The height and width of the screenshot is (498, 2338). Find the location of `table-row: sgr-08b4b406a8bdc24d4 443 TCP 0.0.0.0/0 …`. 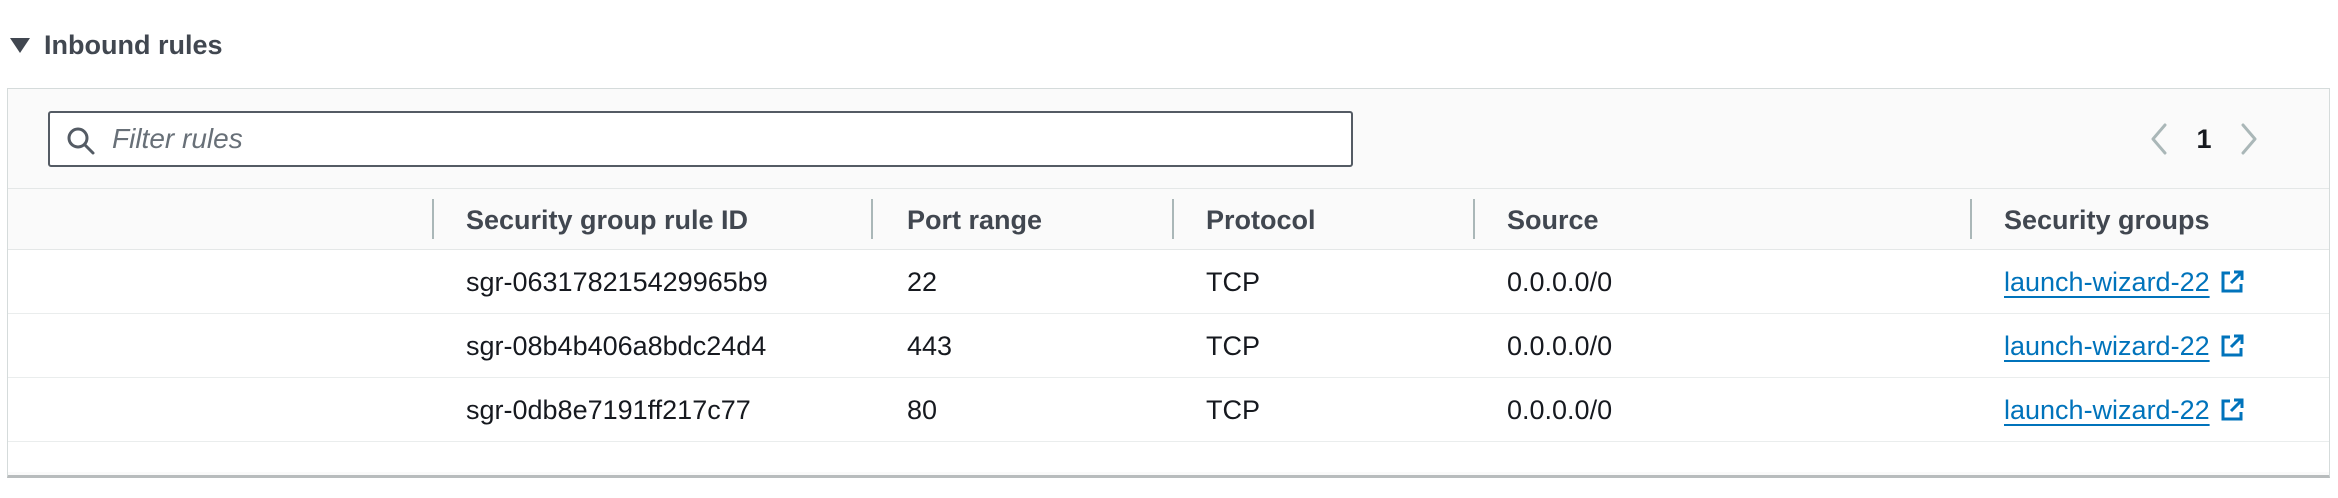

table-row: sgr-08b4b406a8bdc24d4 443 TCP 0.0.0.0/0 … is located at coordinates (1168, 346).